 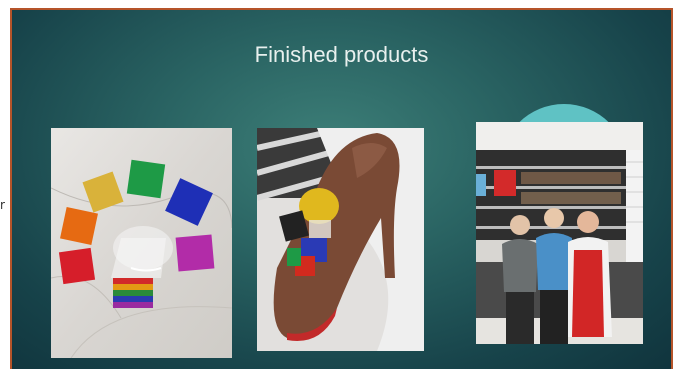 What do you see at coordinates (559, 233) in the screenshot?
I see `photo-shop-staff` at bounding box center [559, 233].